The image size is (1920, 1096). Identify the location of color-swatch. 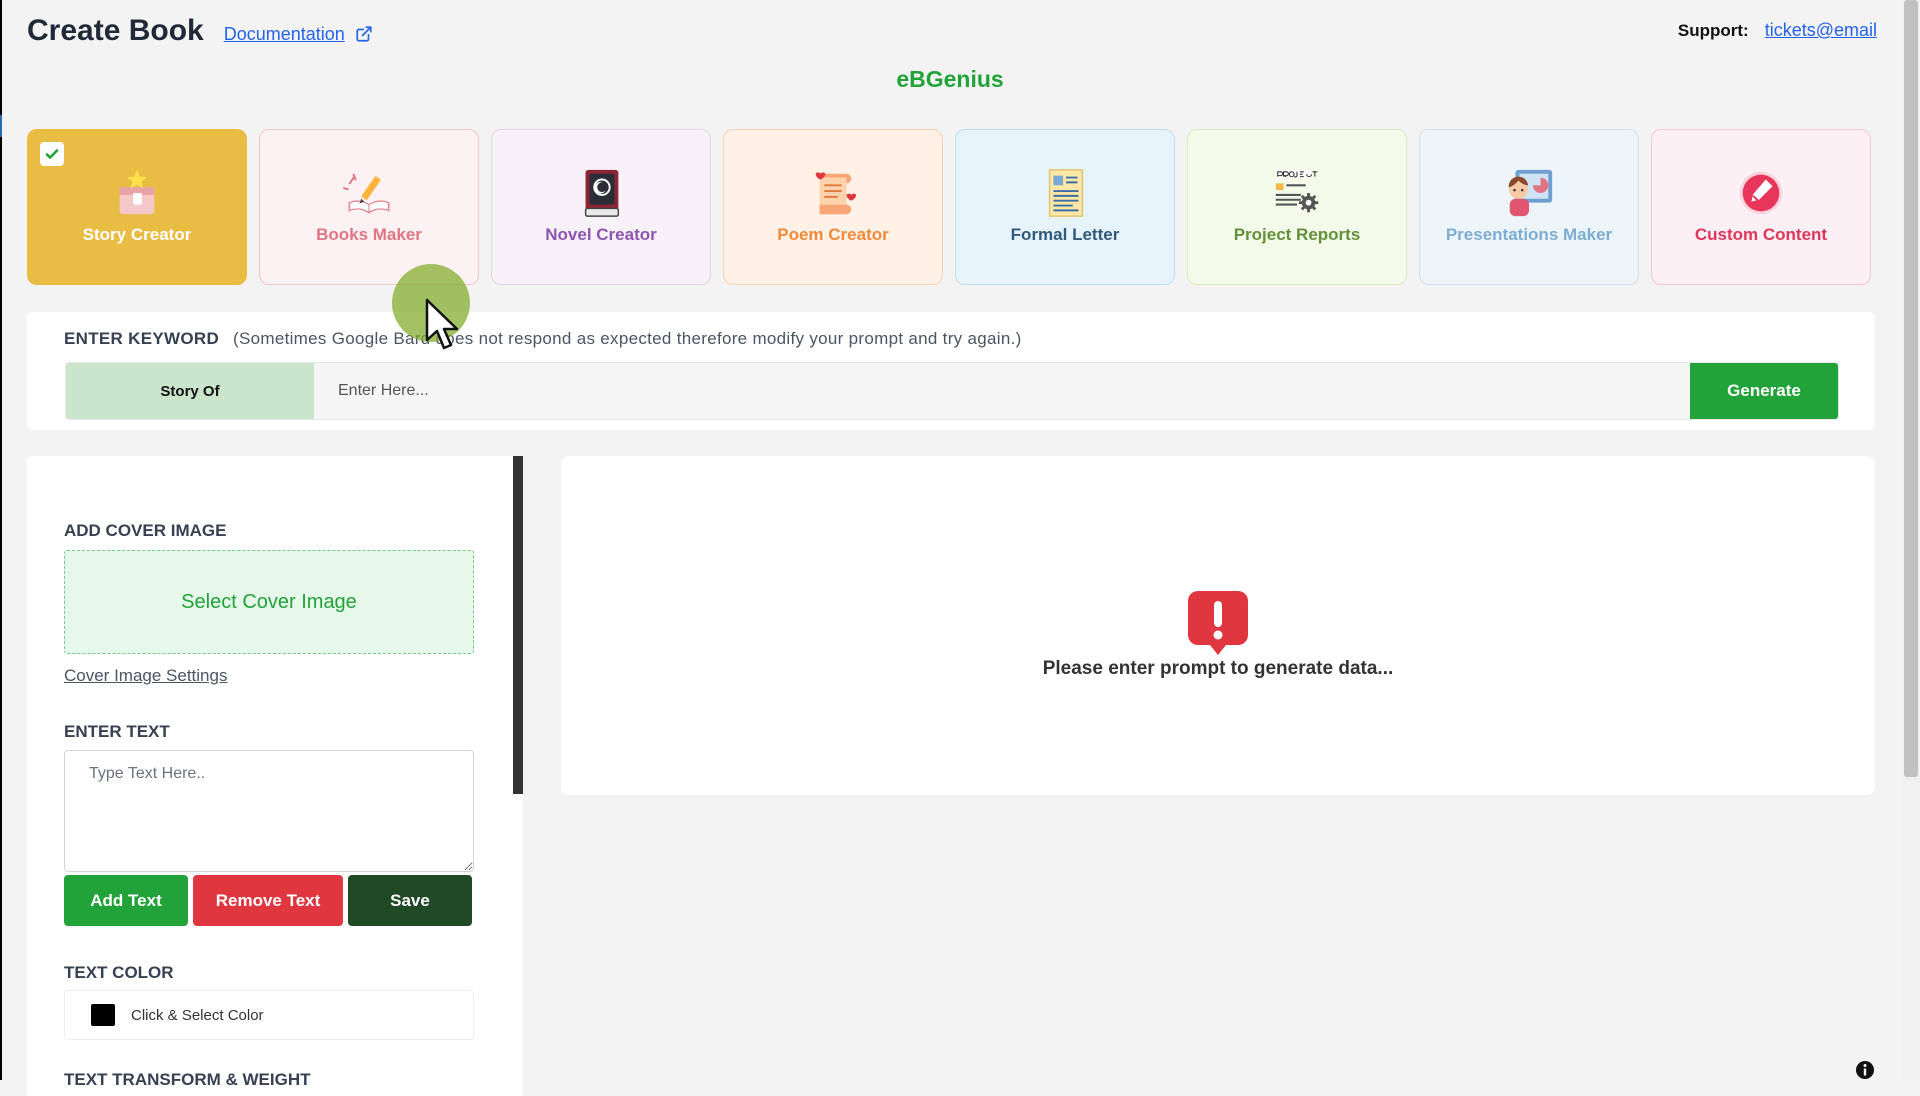
(103, 1015).